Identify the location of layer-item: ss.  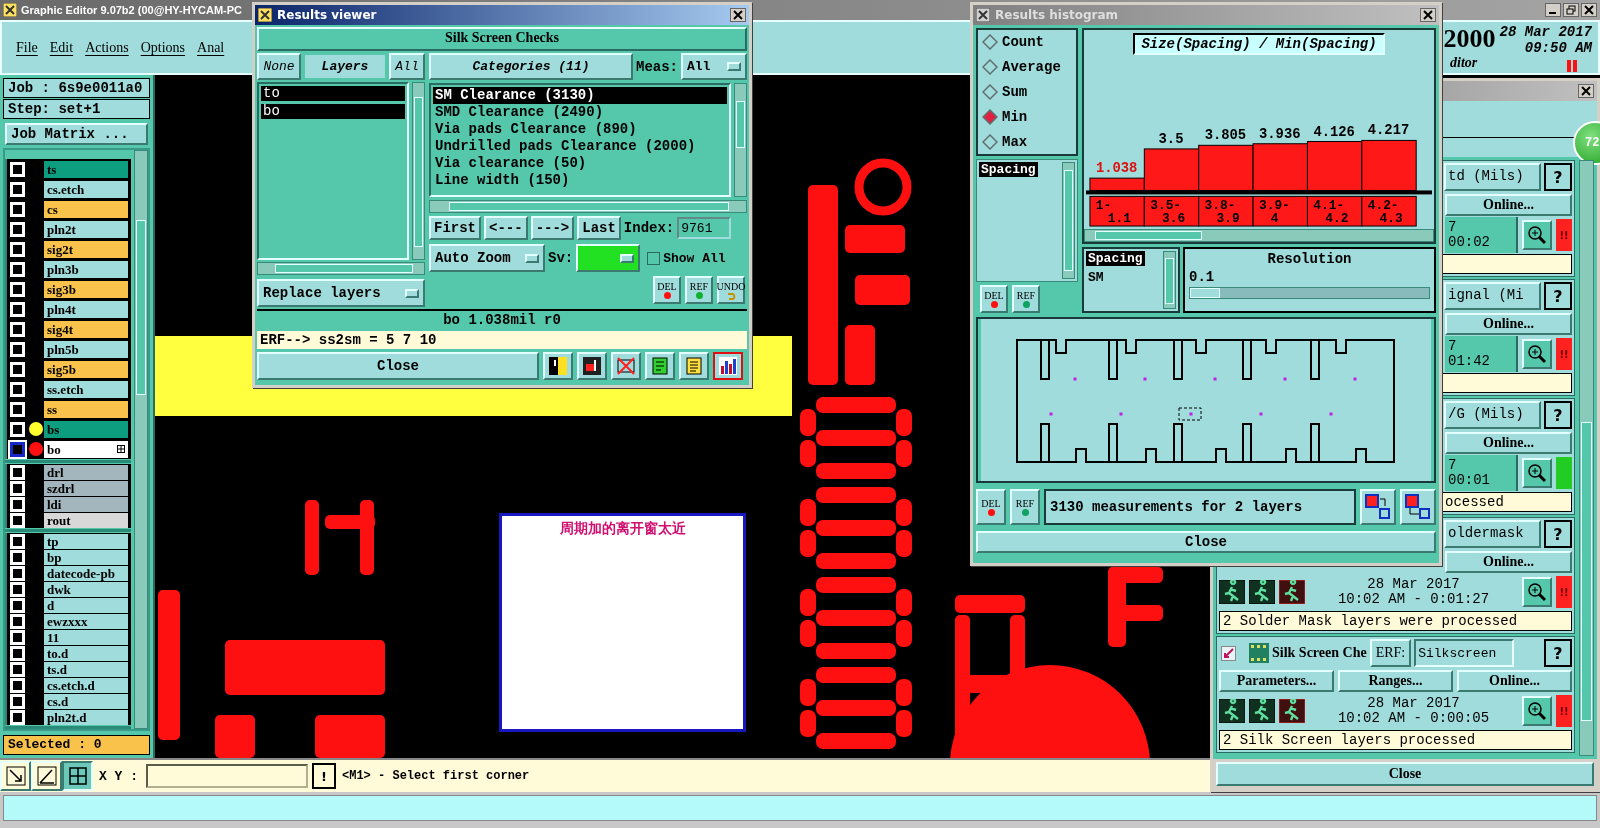
(68, 409).